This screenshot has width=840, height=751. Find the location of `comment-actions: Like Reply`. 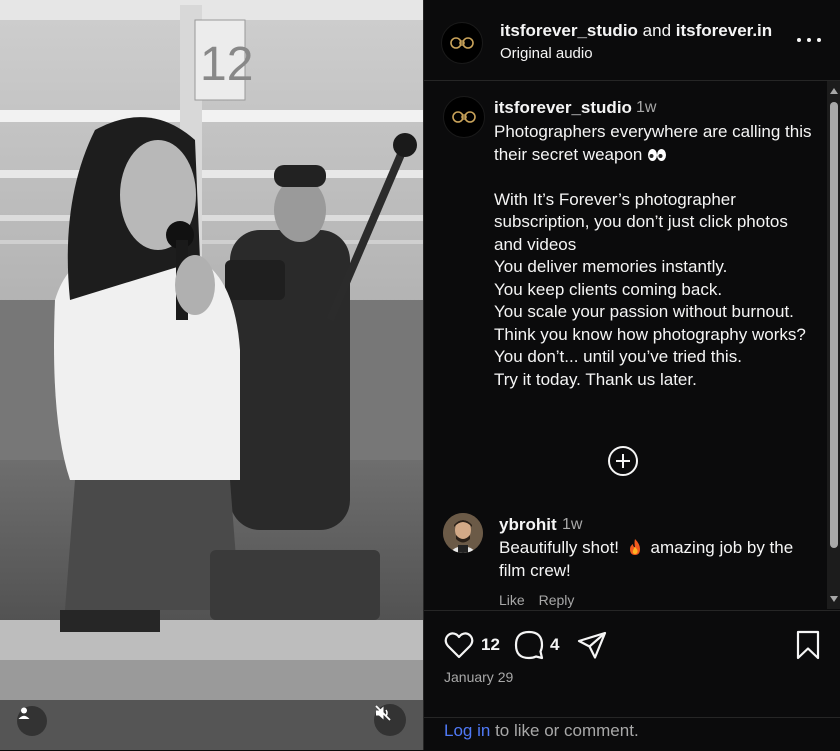

comment-actions: Like Reply is located at coordinates (541, 600).